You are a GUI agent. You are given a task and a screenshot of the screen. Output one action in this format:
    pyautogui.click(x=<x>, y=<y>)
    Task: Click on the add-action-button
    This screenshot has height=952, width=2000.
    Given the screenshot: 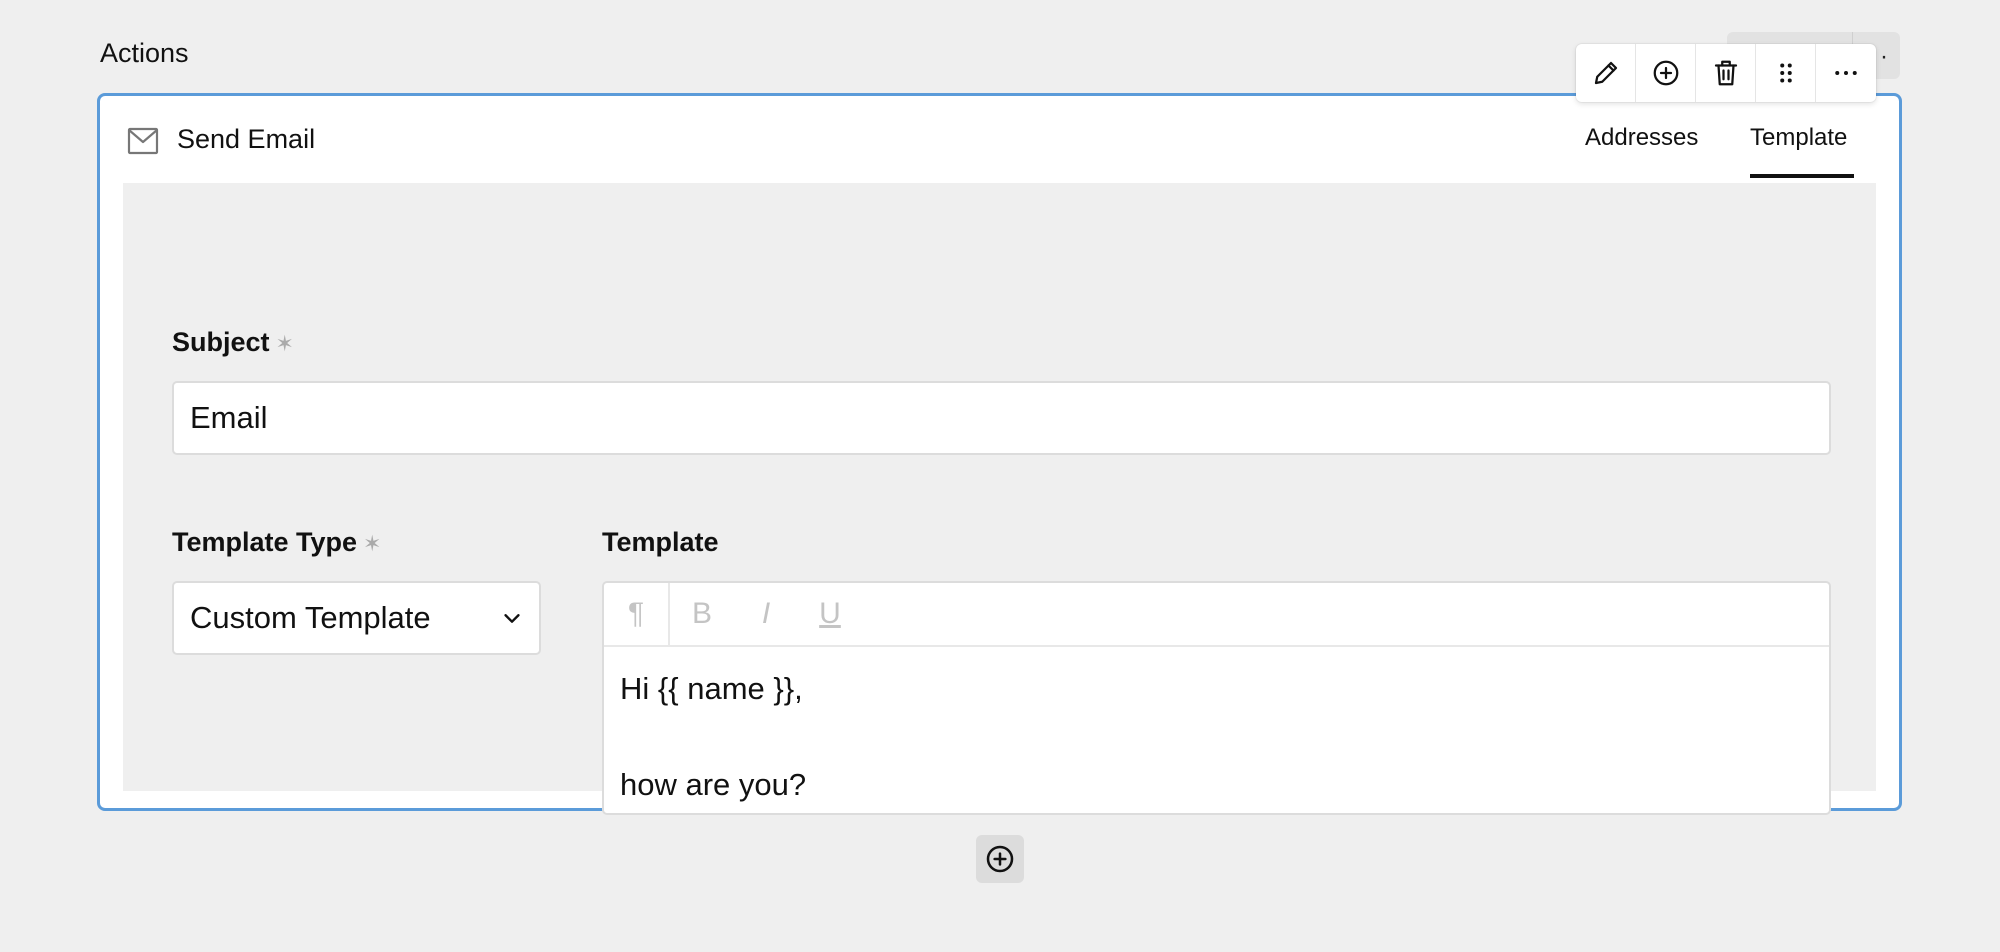 What is the action you would take?
    pyautogui.click(x=1000, y=859)
    